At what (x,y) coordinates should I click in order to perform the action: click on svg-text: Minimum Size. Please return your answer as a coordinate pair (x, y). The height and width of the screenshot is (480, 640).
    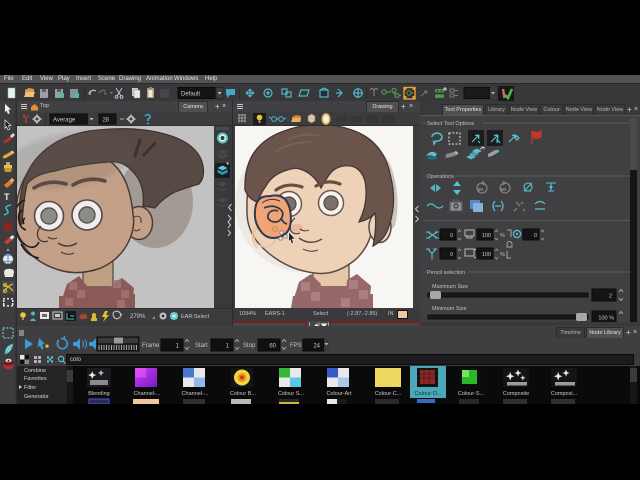
    Looking at the image, I should click on (449, 309).